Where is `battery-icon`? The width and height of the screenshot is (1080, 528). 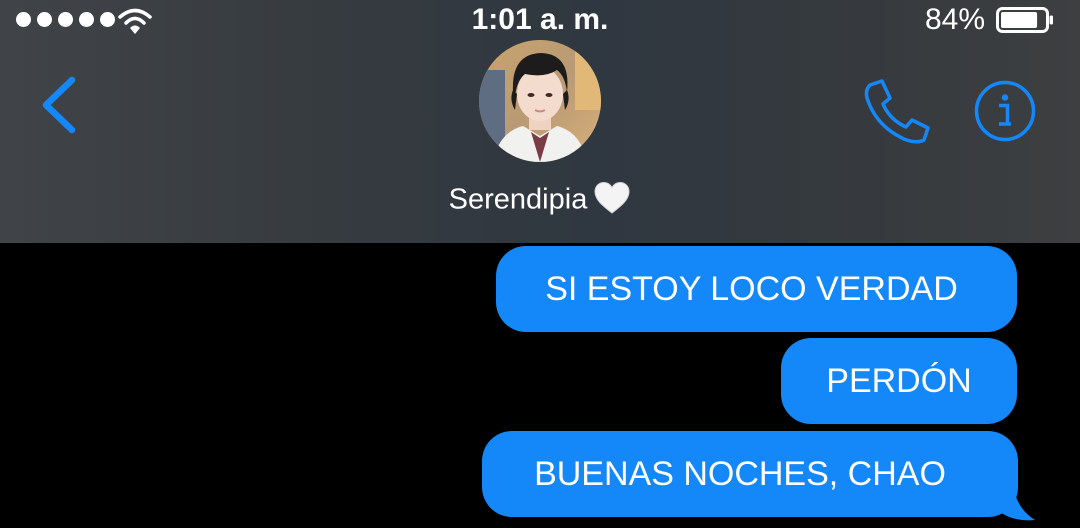
battery-icon is located at coordinates (1024, 20).